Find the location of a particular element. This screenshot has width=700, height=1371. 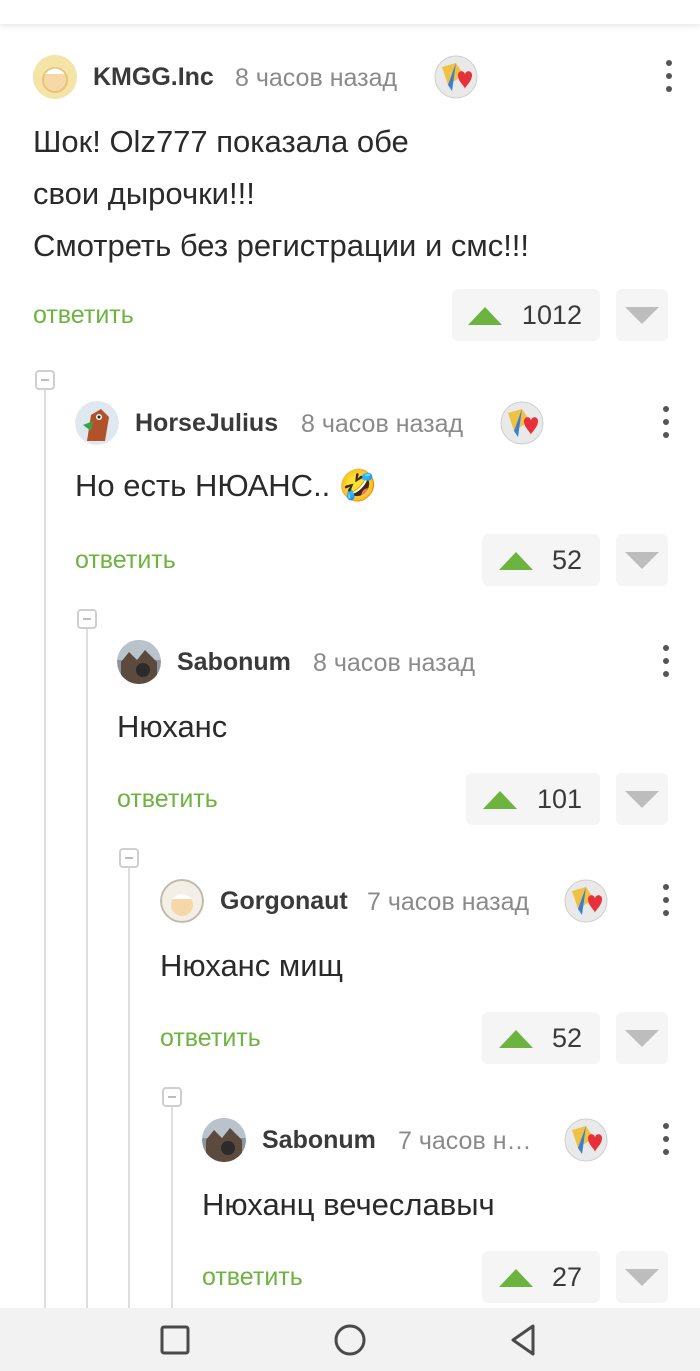

comment-text: Нюханс is located at coordinates (363, 727).